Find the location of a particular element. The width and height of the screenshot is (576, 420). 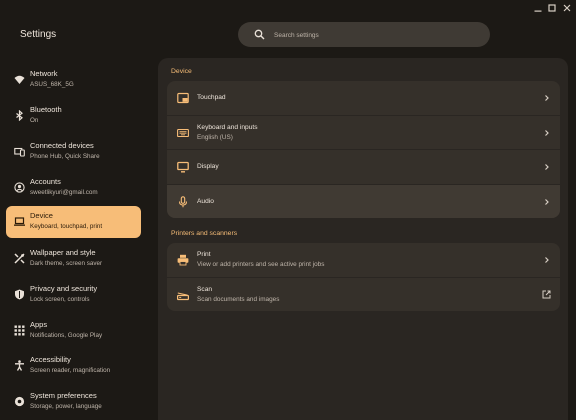

sidebar-item-apps: Apps Notifications, Google Play is located at coordinates (73, 331).